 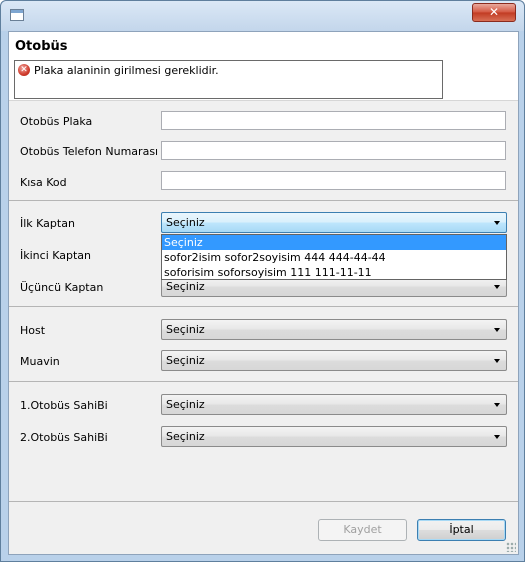 I want to click on telefon-label: Otobüs Telefon Numarası, so click(x=89, y=151).